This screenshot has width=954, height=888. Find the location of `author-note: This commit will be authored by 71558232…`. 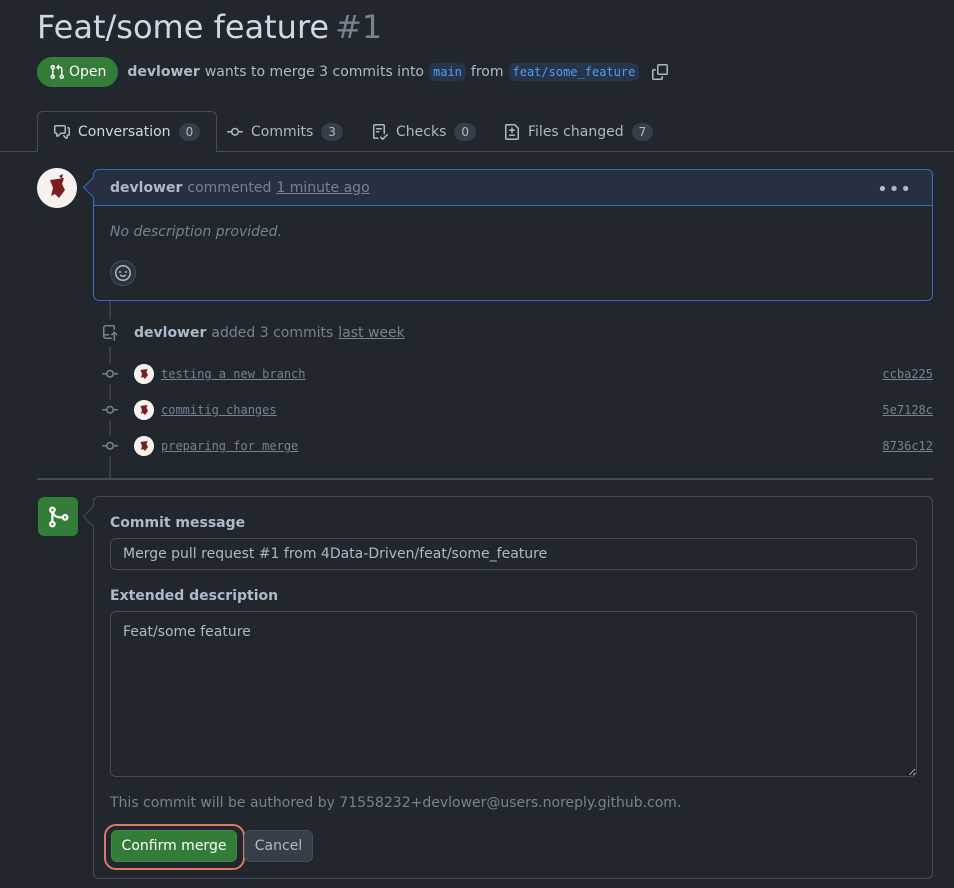

author-note: This commit will be authored by 71558232… is located at coordinates (396, 803).